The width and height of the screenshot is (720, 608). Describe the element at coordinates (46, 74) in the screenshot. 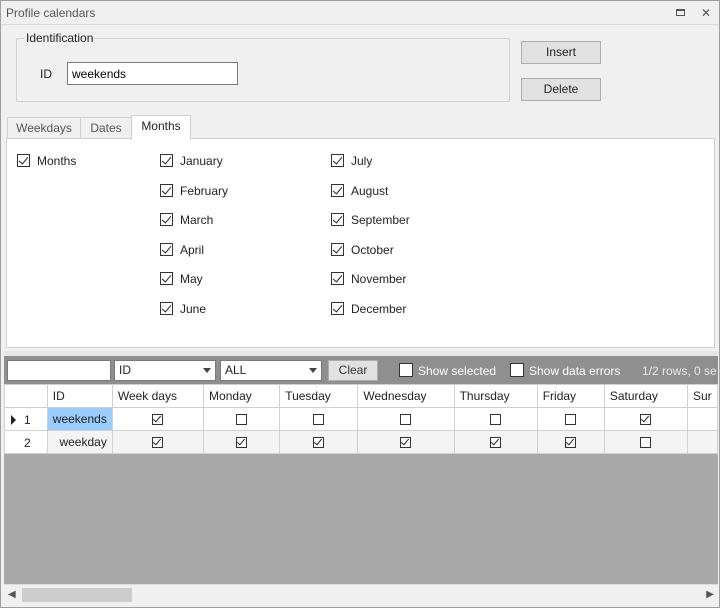

I see `id-label: ID` at that location.